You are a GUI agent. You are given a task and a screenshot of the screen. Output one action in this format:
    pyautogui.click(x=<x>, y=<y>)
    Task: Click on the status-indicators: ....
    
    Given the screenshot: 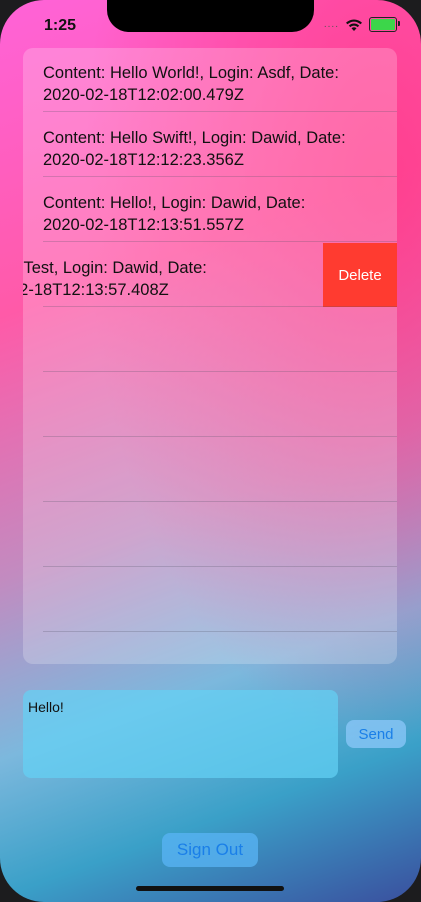 What is the action you would take?
    pyautogui.click(x=361, y=24)
    